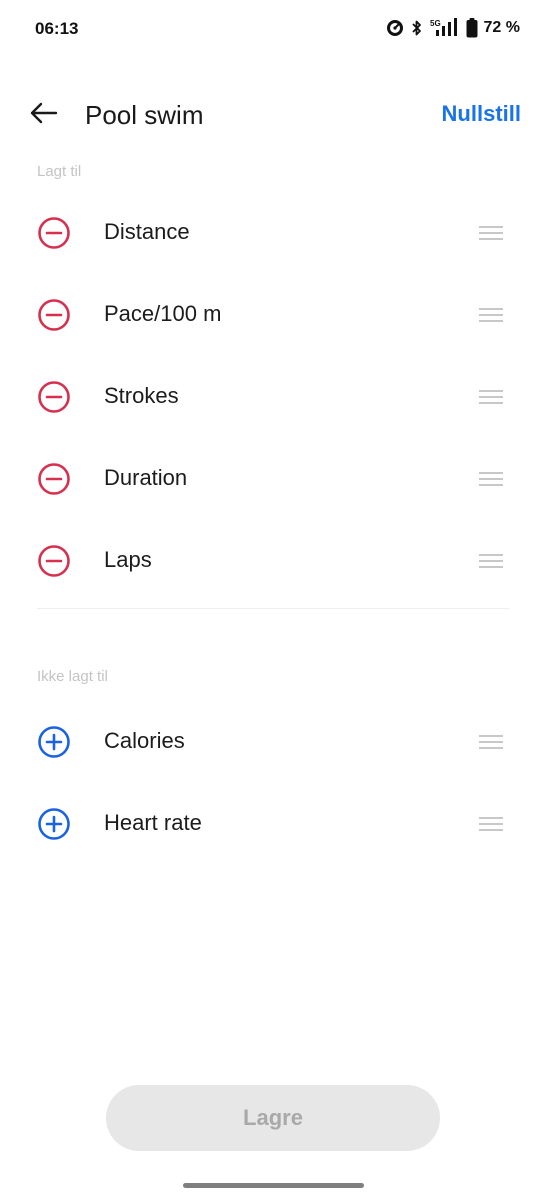 The image size is (546, 1200). What do you see at coordinates (273, 30) in the screenshot?
I see `status-bar: 06:13 5G 72 %` at bounding box center [273, 30].